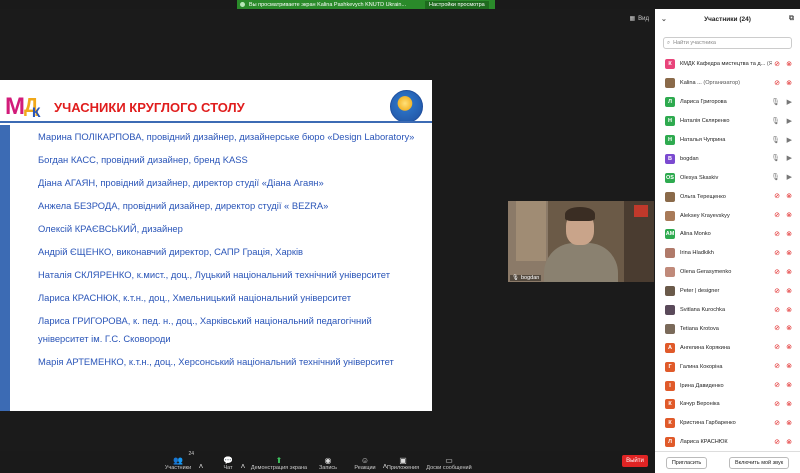  I want to click on participant-name-text: Peter | designer, so click(700, 291).